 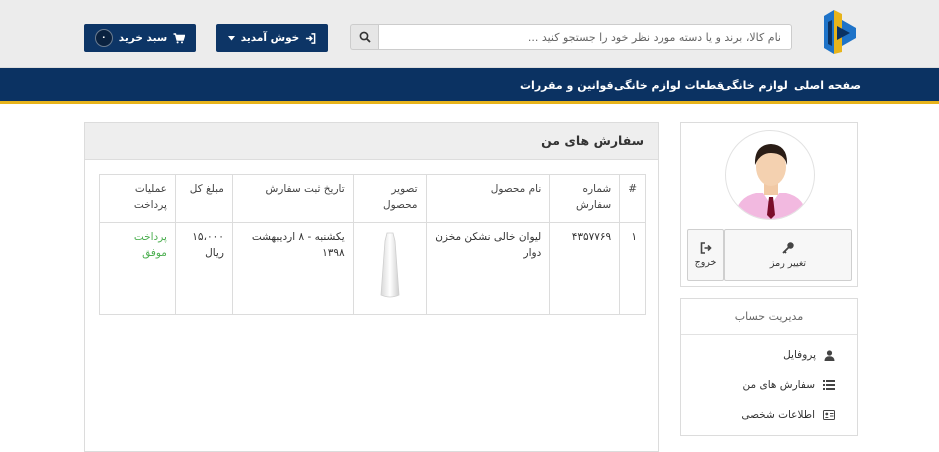 What do you see at coordinates (488, 198) in the screenshot?
I see `col-product-name: نام محصول` at bounding box center [488, 198].